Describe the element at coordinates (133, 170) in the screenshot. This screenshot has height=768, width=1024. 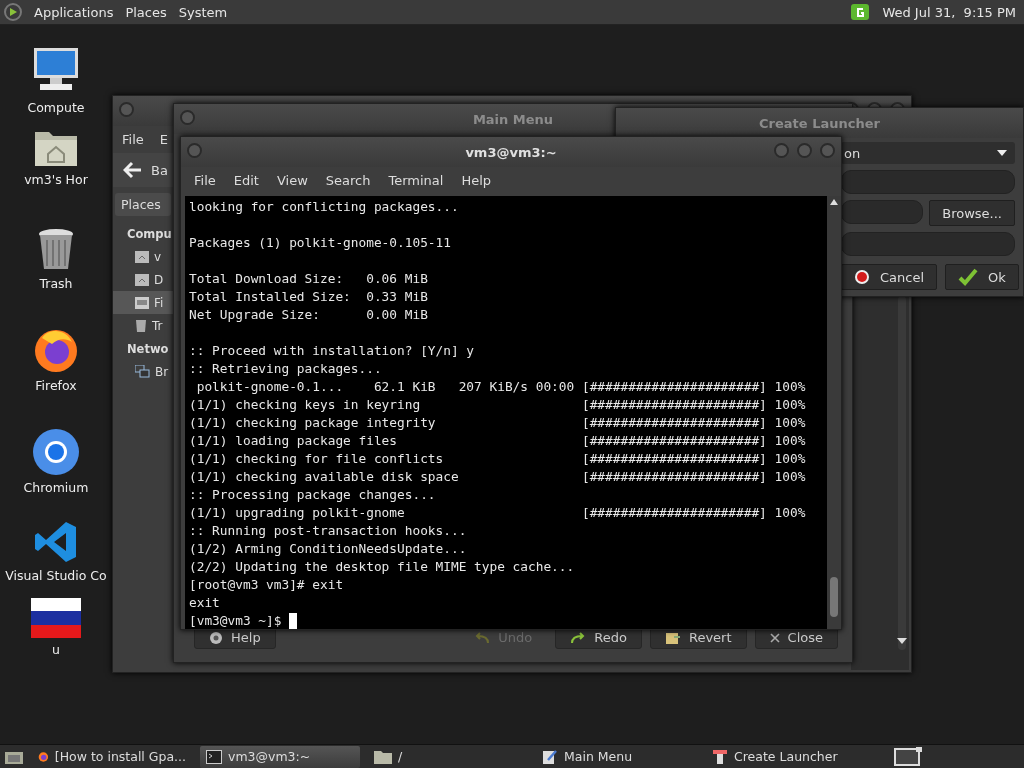
I see `back-arrow-icon` at that location.